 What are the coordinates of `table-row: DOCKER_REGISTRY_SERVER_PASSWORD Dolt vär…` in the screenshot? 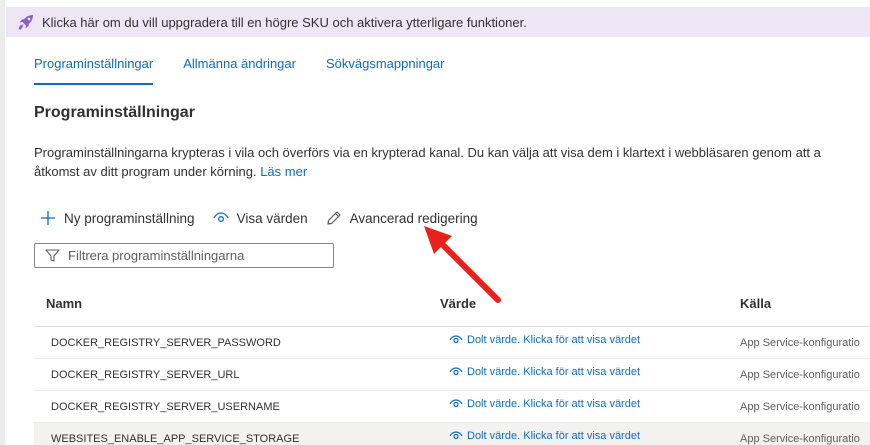 It's located at (452, 343).